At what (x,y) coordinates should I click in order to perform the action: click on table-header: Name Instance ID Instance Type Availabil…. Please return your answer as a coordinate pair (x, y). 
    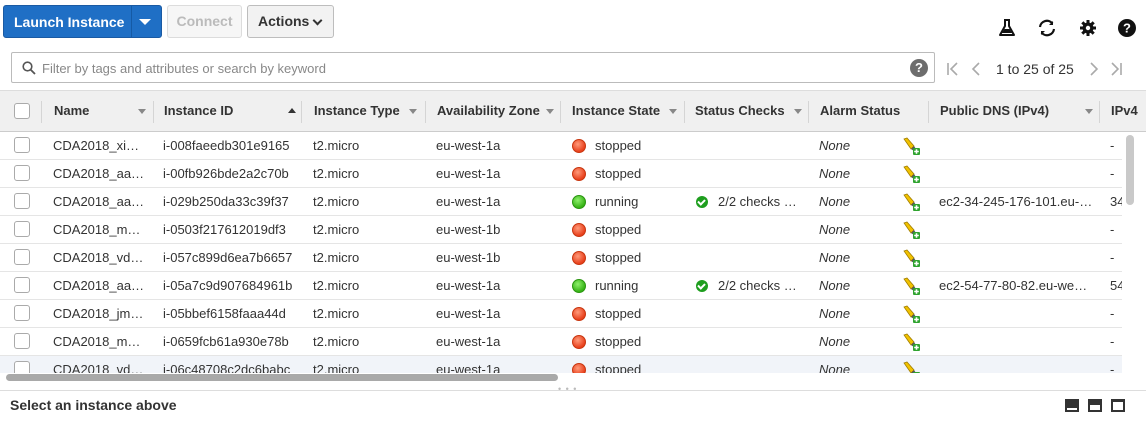
    Looking at the image, I should click on (573, 111).